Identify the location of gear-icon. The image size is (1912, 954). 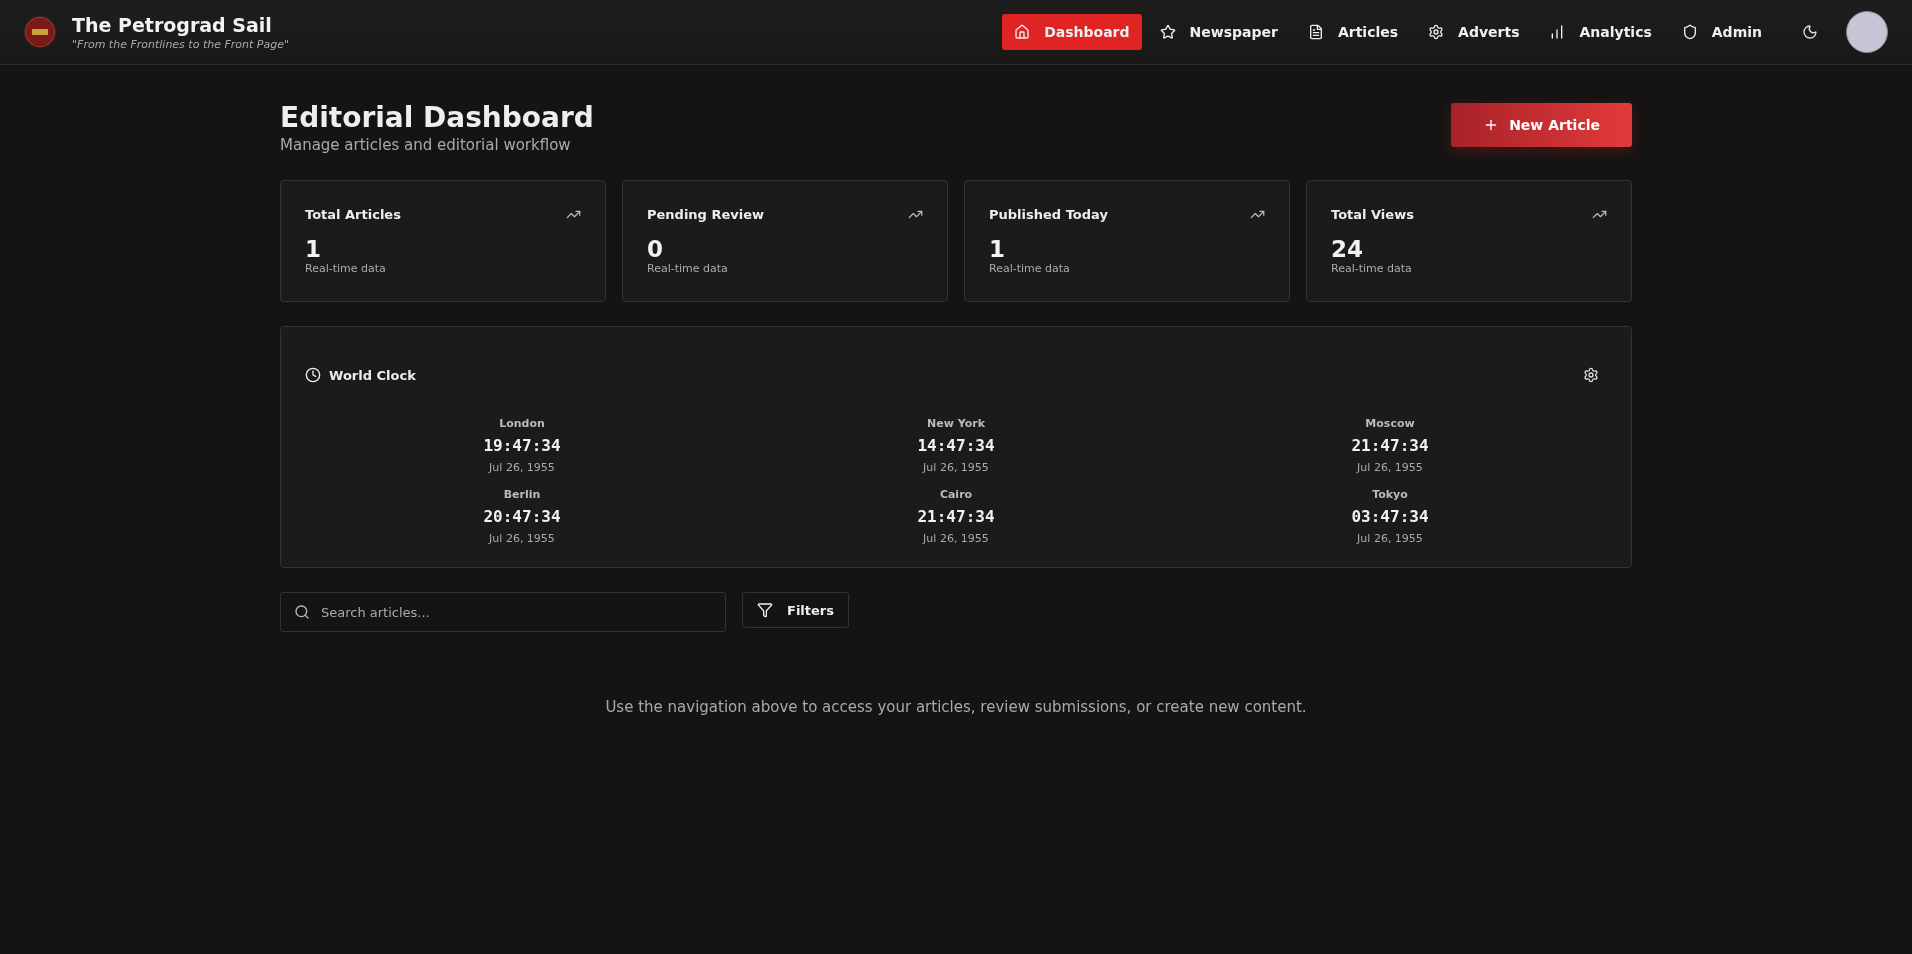
(1436, 32).